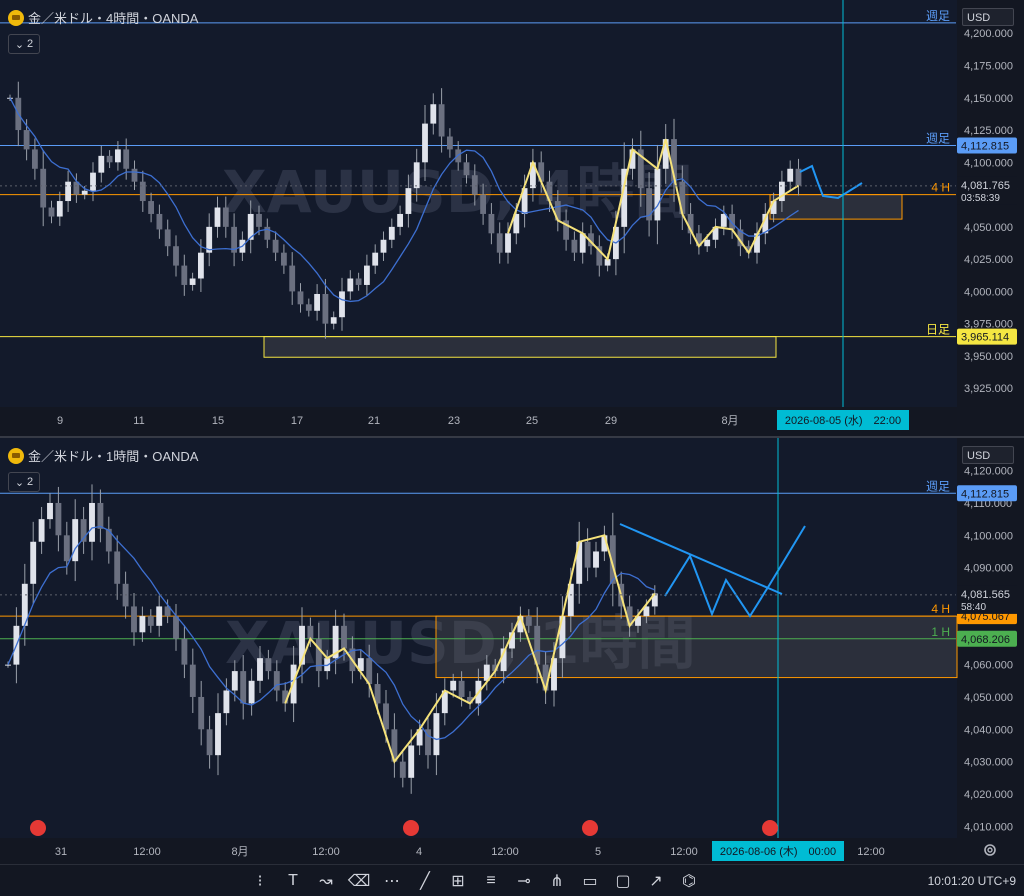  What do you see at coordinates (359, 881) in the screenshot?
I see `eraser-icon: ⌫` at bounding box center [359, 881].